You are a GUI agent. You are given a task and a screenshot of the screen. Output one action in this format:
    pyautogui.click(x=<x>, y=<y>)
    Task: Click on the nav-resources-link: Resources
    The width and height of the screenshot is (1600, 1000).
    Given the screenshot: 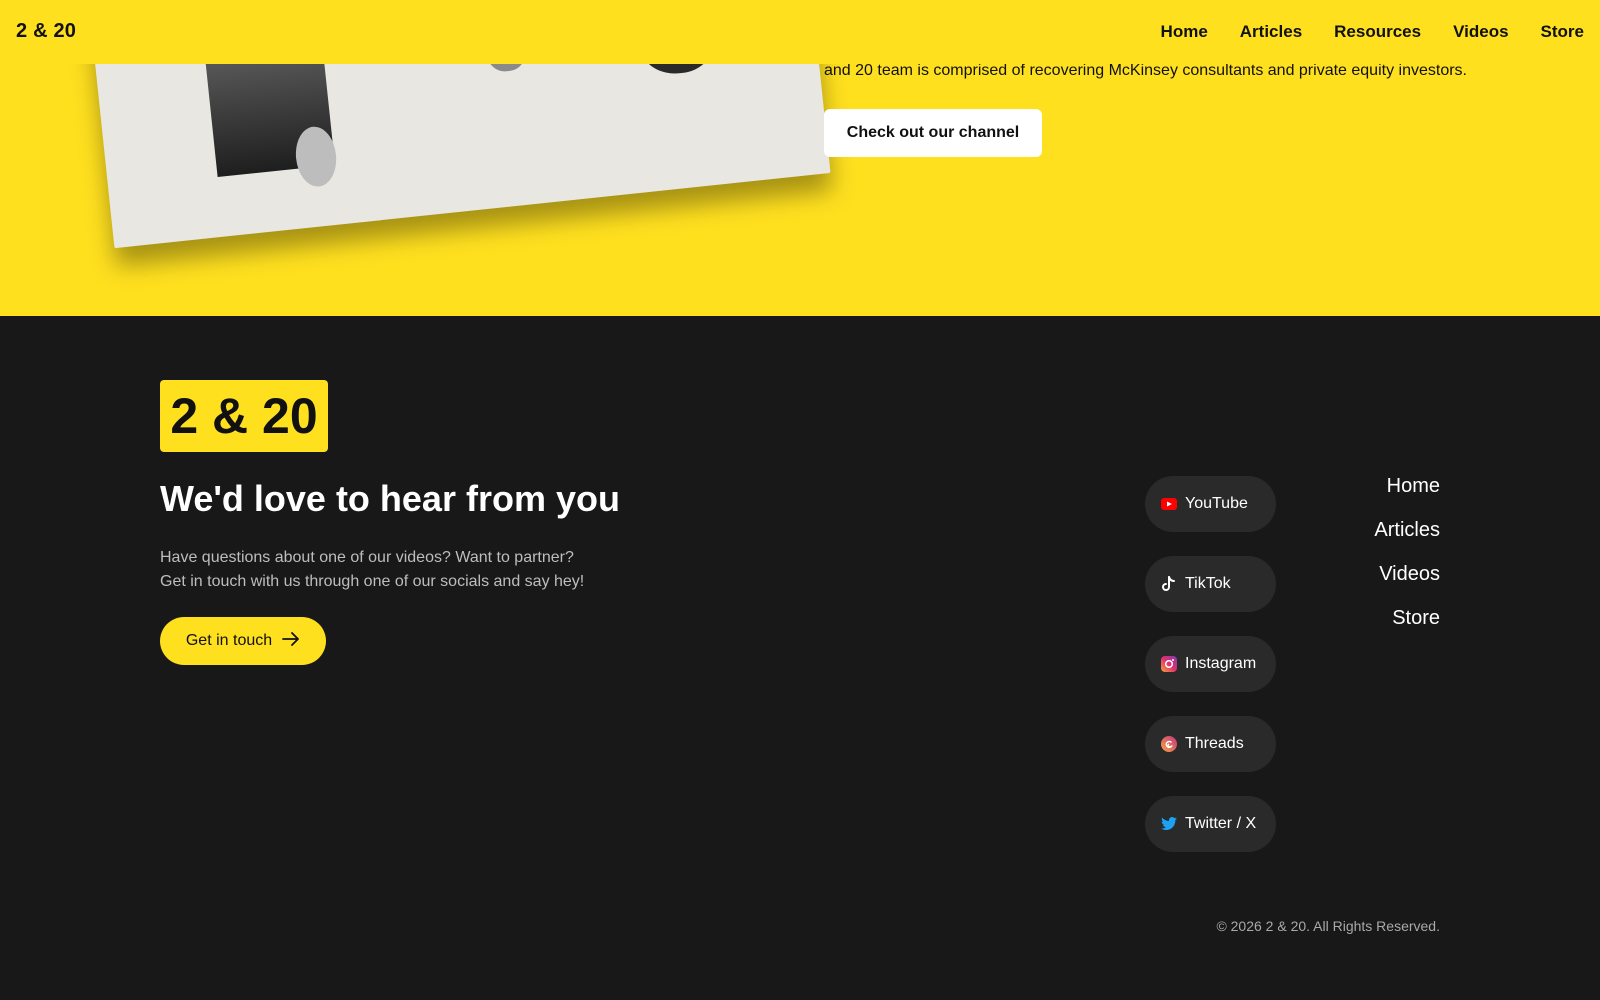 What is the action you would take?
    pyautogui.click(x=1377, y=32)
    